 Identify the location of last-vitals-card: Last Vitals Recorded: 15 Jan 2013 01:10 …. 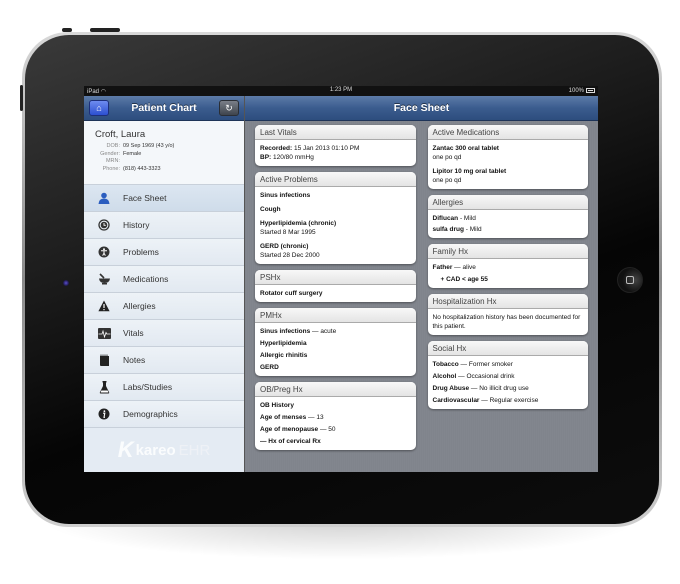
(335, 145).